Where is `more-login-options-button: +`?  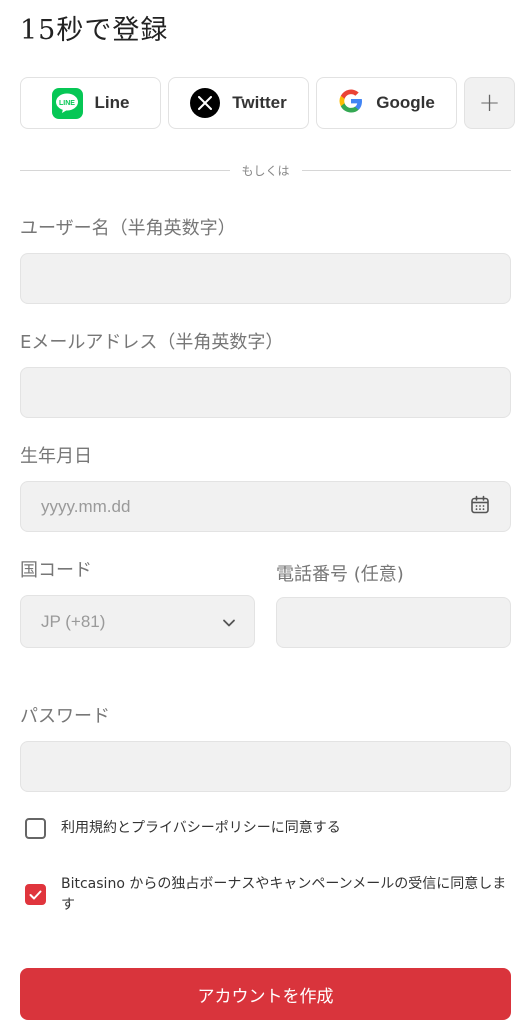
more-login-options-button: + is located at coordinates (489, 103).